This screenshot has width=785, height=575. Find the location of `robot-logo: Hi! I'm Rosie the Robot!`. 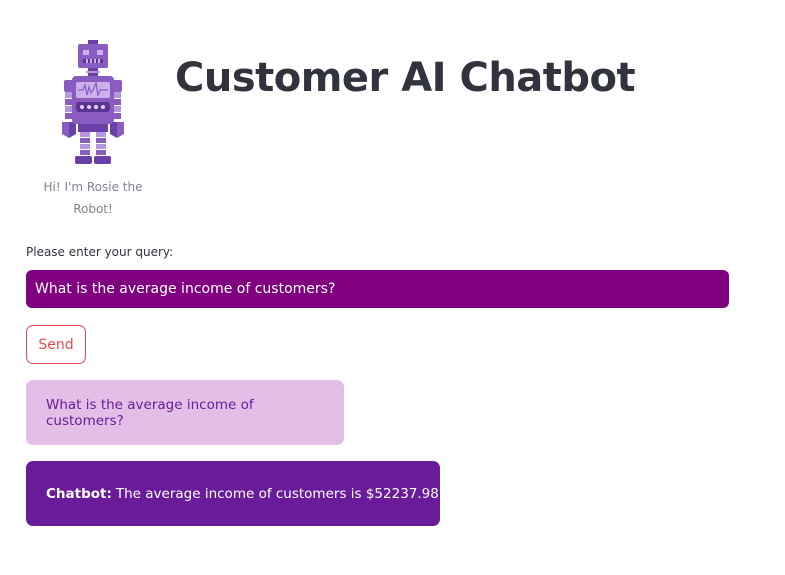

robot-logo: Hi! I'm Rosie the Robot! is located at coordinates (93, 129).